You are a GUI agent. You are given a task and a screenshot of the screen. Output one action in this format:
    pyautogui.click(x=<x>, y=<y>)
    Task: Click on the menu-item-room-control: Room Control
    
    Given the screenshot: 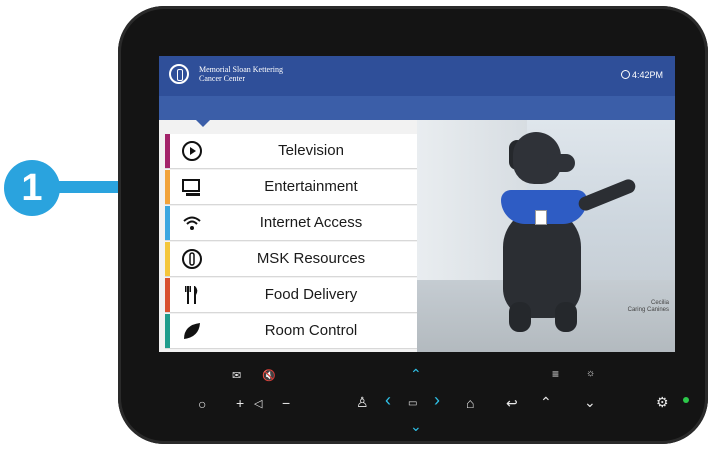 What is the action you would take?
    pyautogui.click(x=291, y=331)
    